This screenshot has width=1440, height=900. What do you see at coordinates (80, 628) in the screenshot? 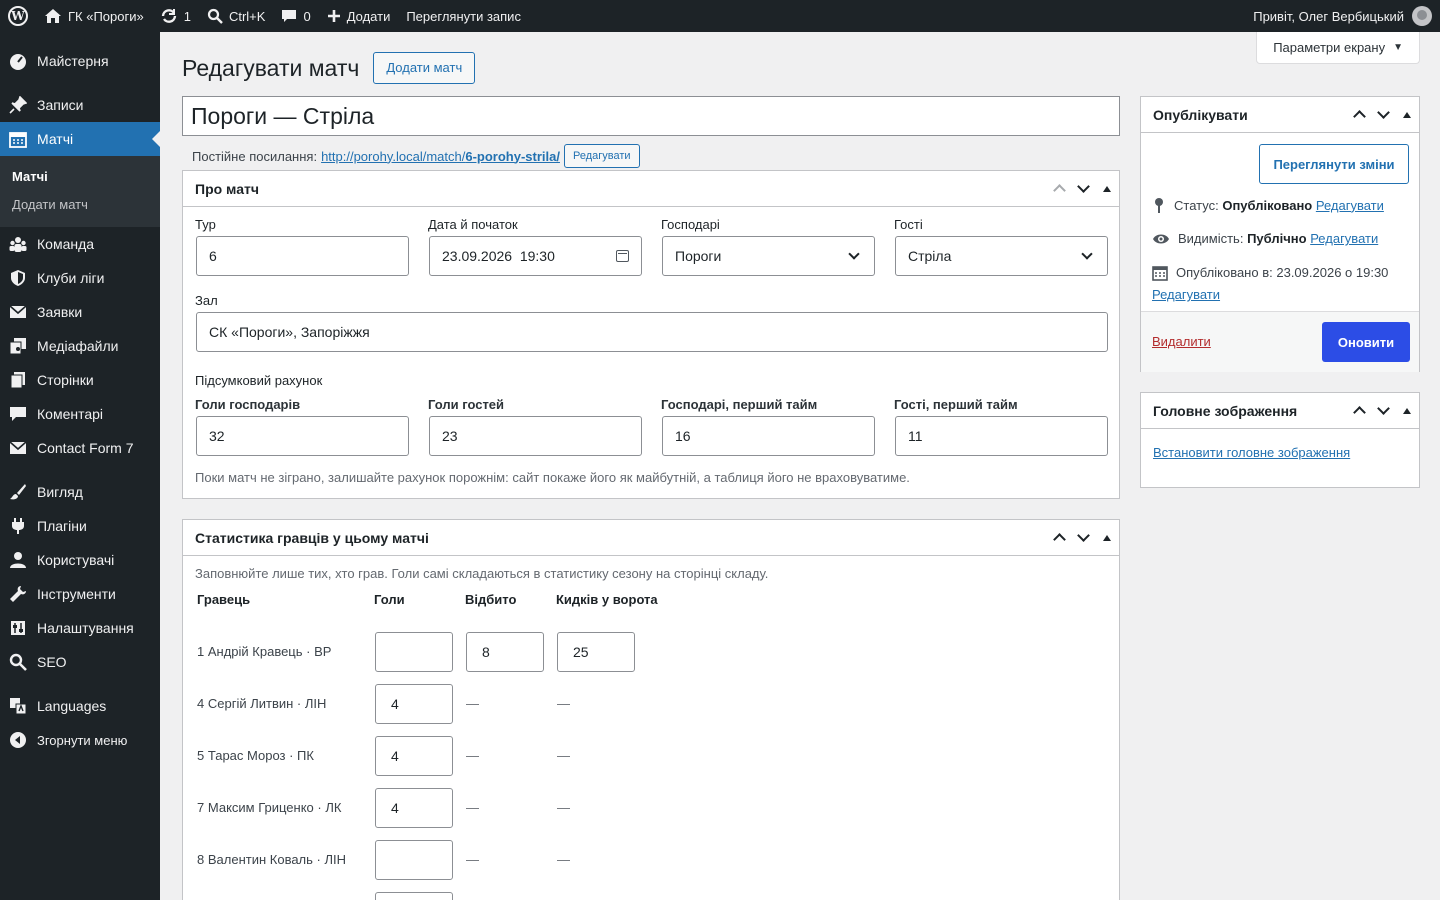
I see `menu-item-settings: Налаштування` at bounding box center [80, 628].